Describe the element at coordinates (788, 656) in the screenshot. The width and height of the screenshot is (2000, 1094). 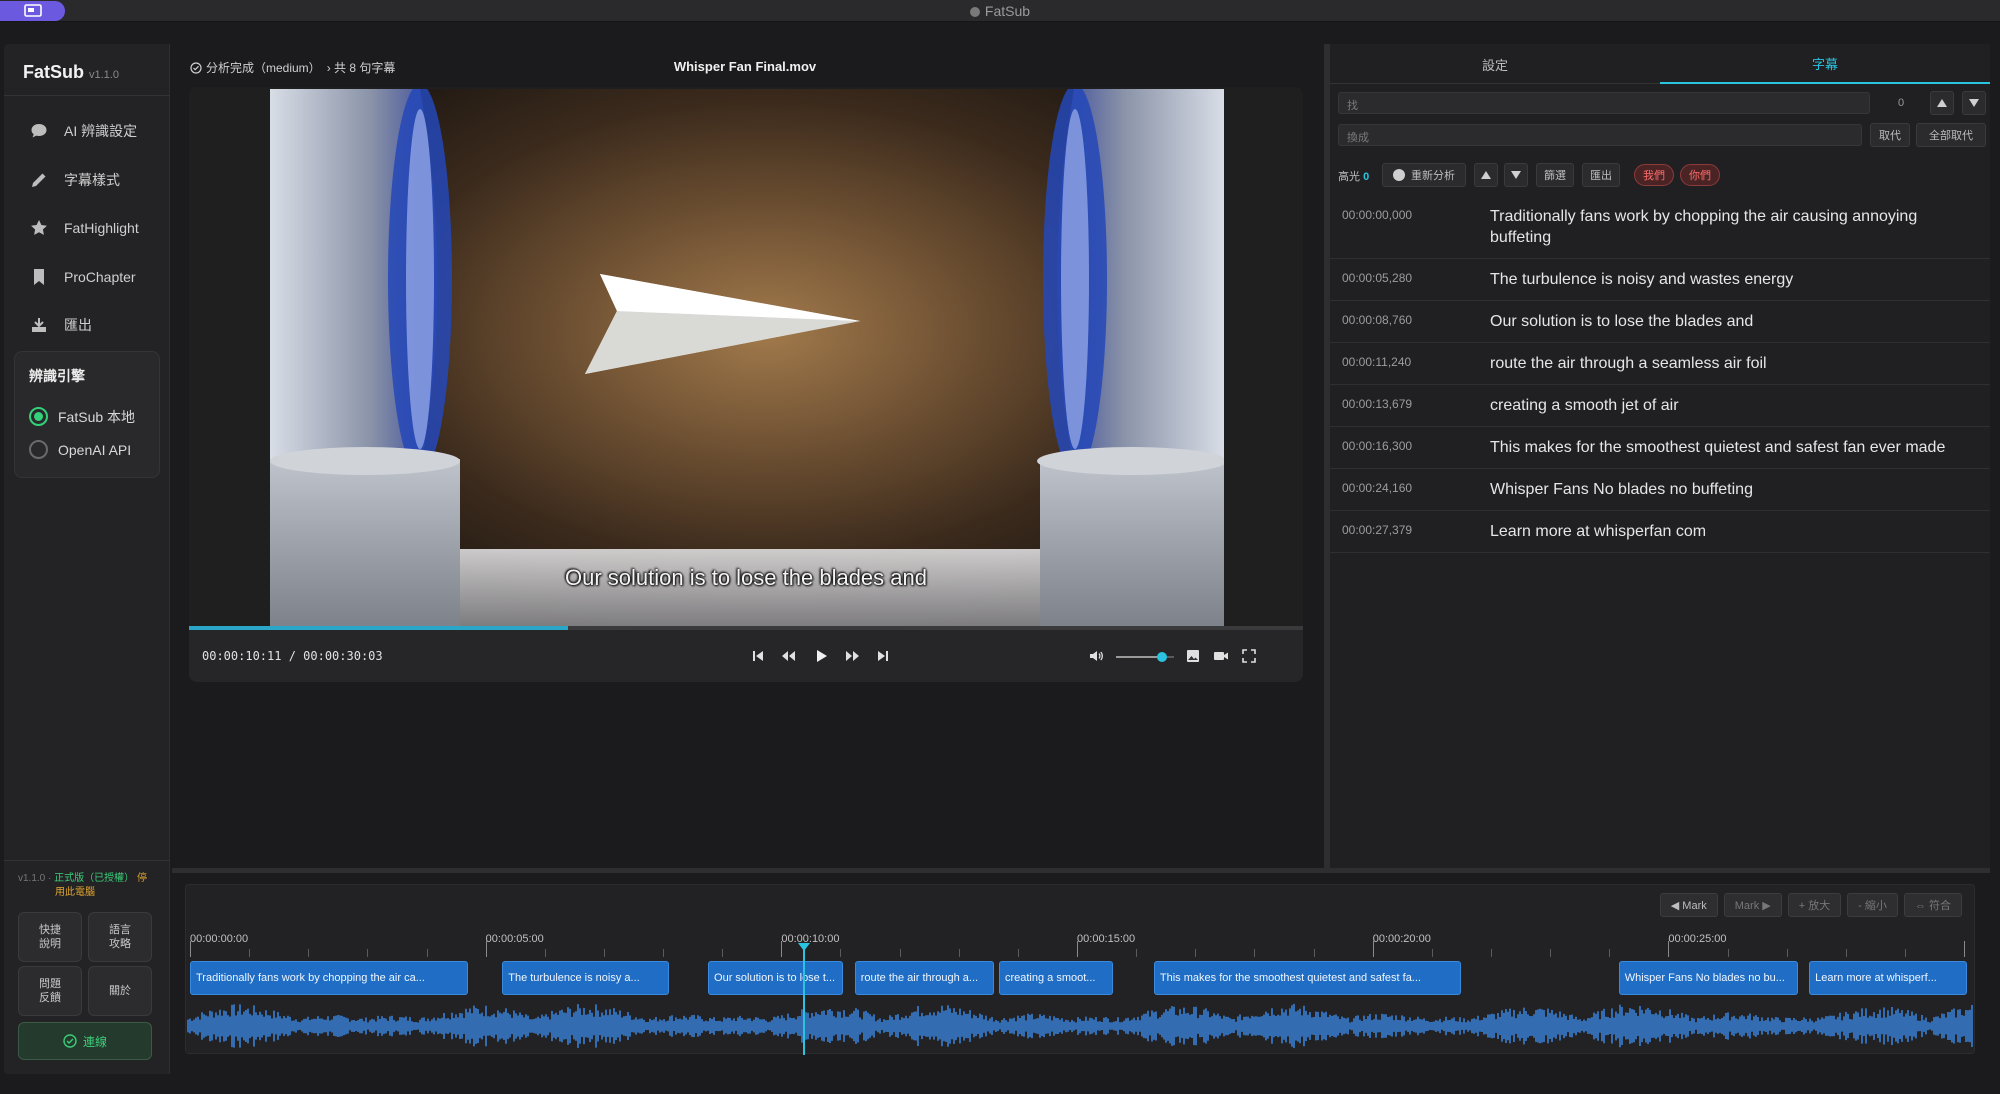
I see `rewind-button` at that location.